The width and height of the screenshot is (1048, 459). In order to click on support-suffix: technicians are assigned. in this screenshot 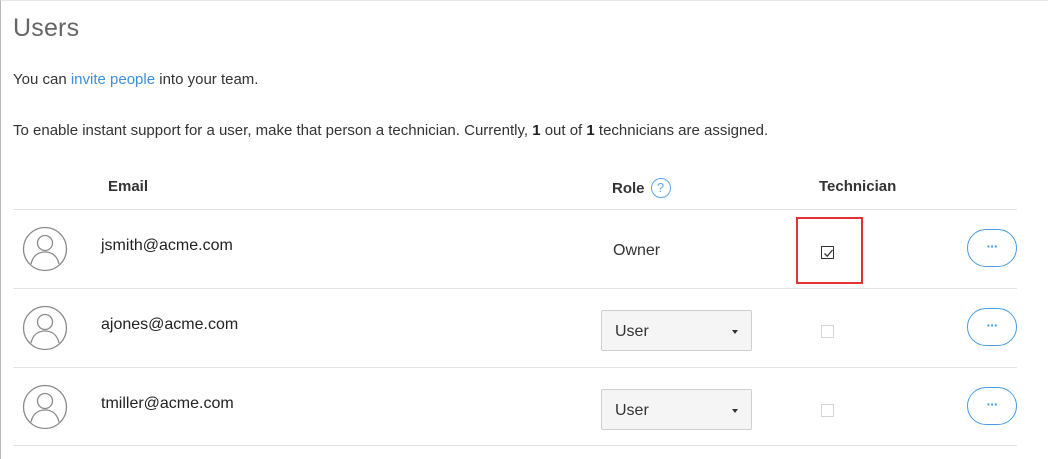, I will do `click(681, 130)`.